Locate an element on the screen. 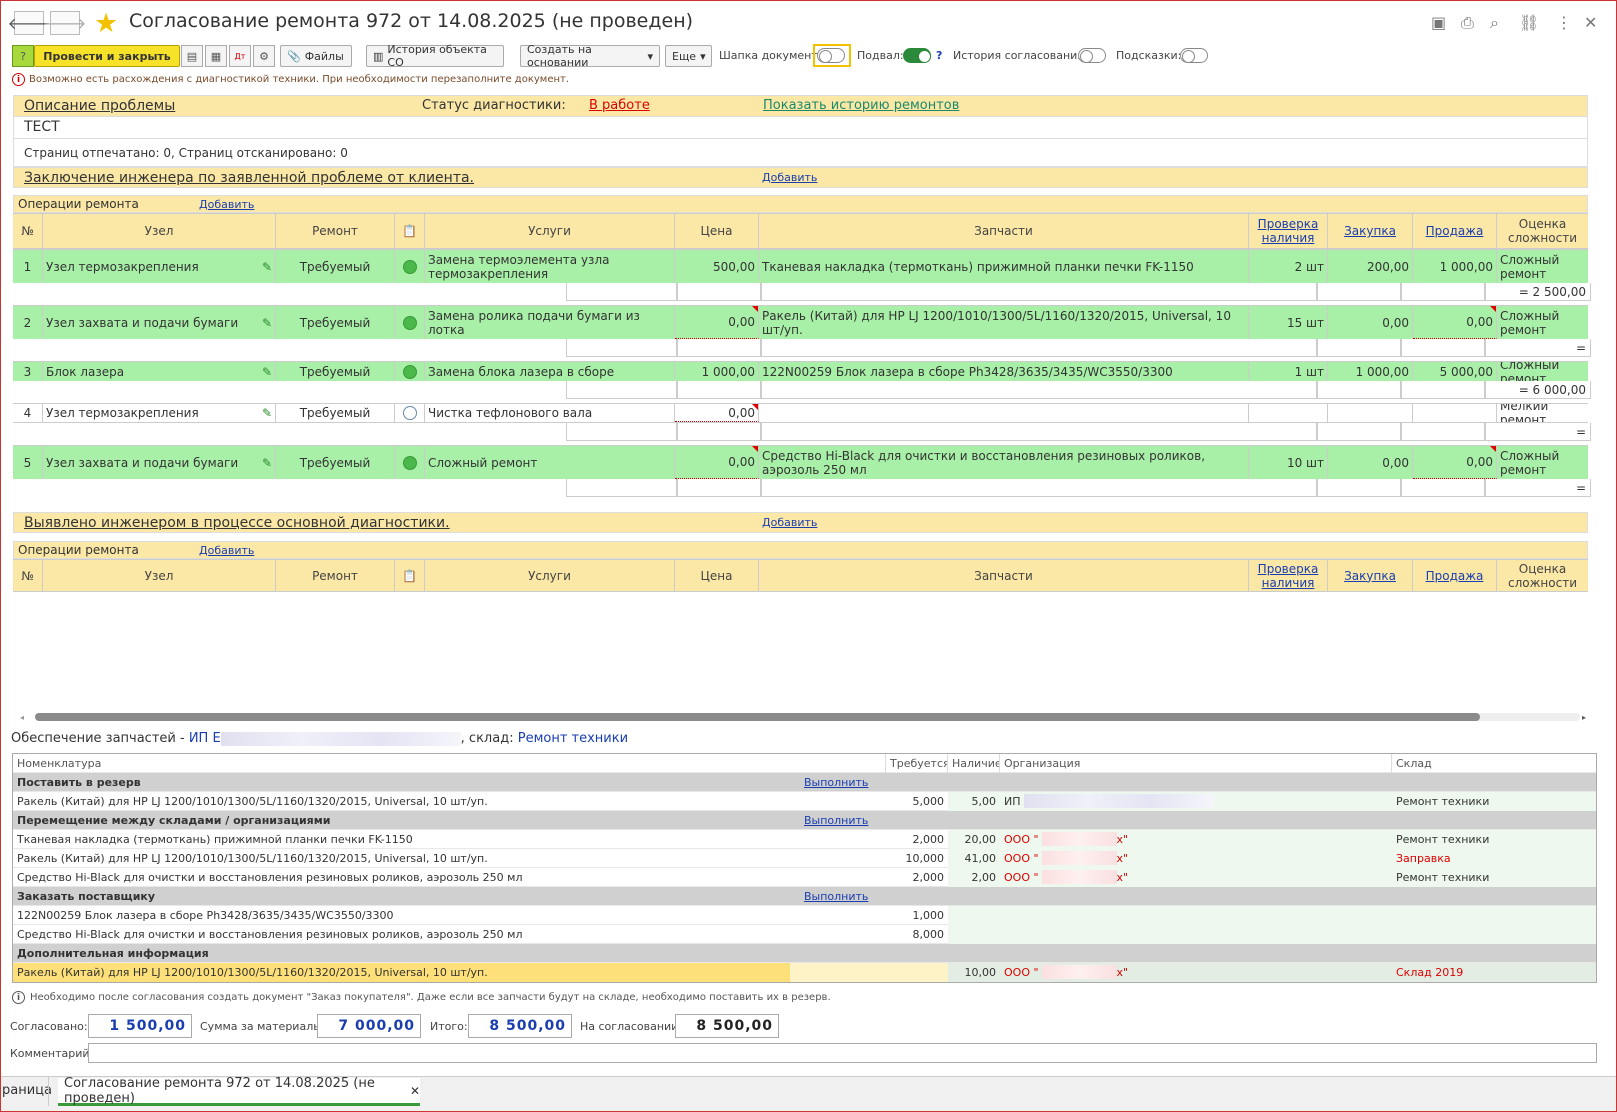 The width and height of the screenshot is (1617, 1112). scroll-left-icon: ◂ is located at coordinates (22, 717).